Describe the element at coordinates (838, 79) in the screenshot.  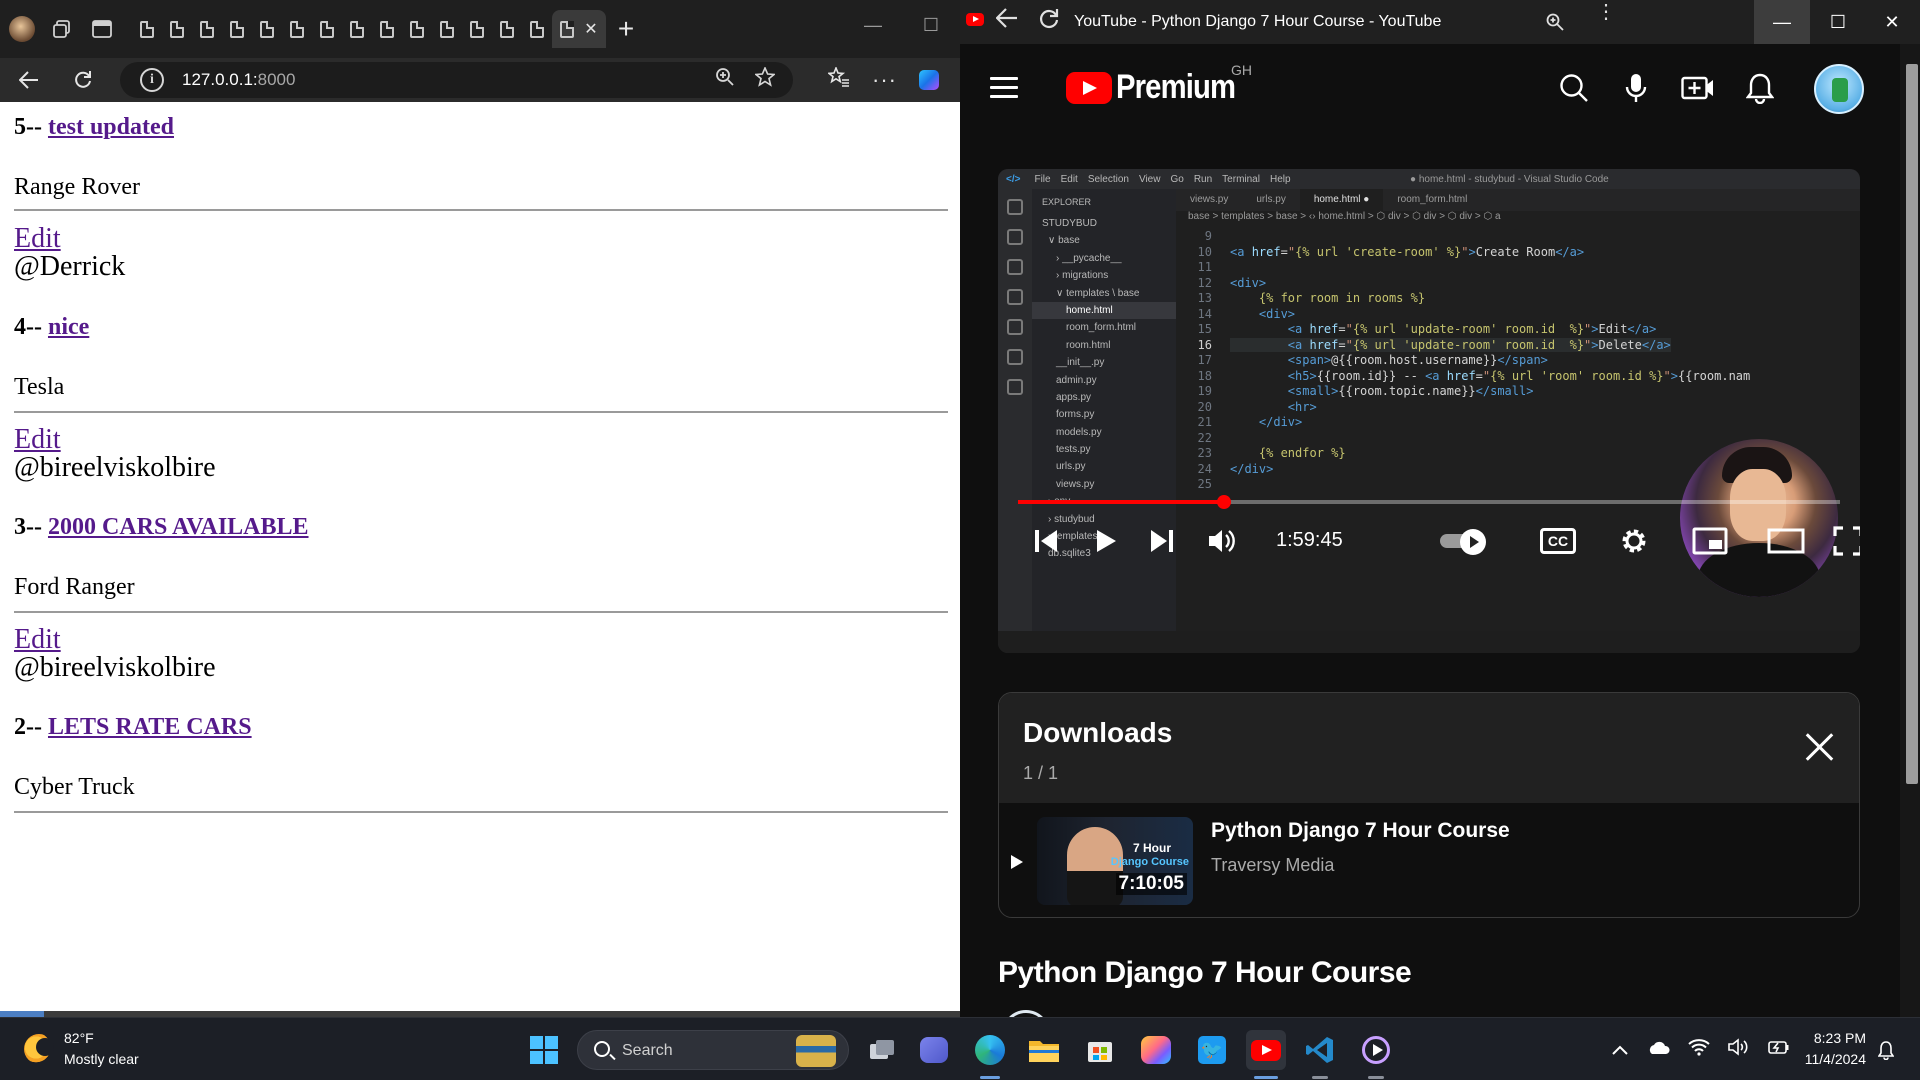
I see `favorites-icon` at that location.